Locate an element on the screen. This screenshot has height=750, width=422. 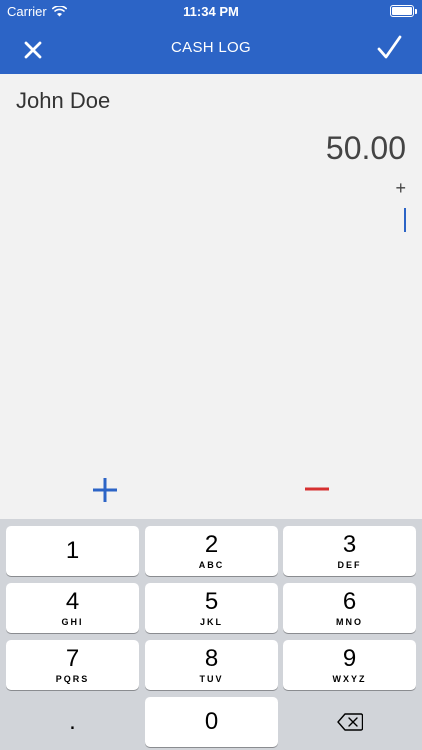
text-cursor is located at coordinates (405, 220).